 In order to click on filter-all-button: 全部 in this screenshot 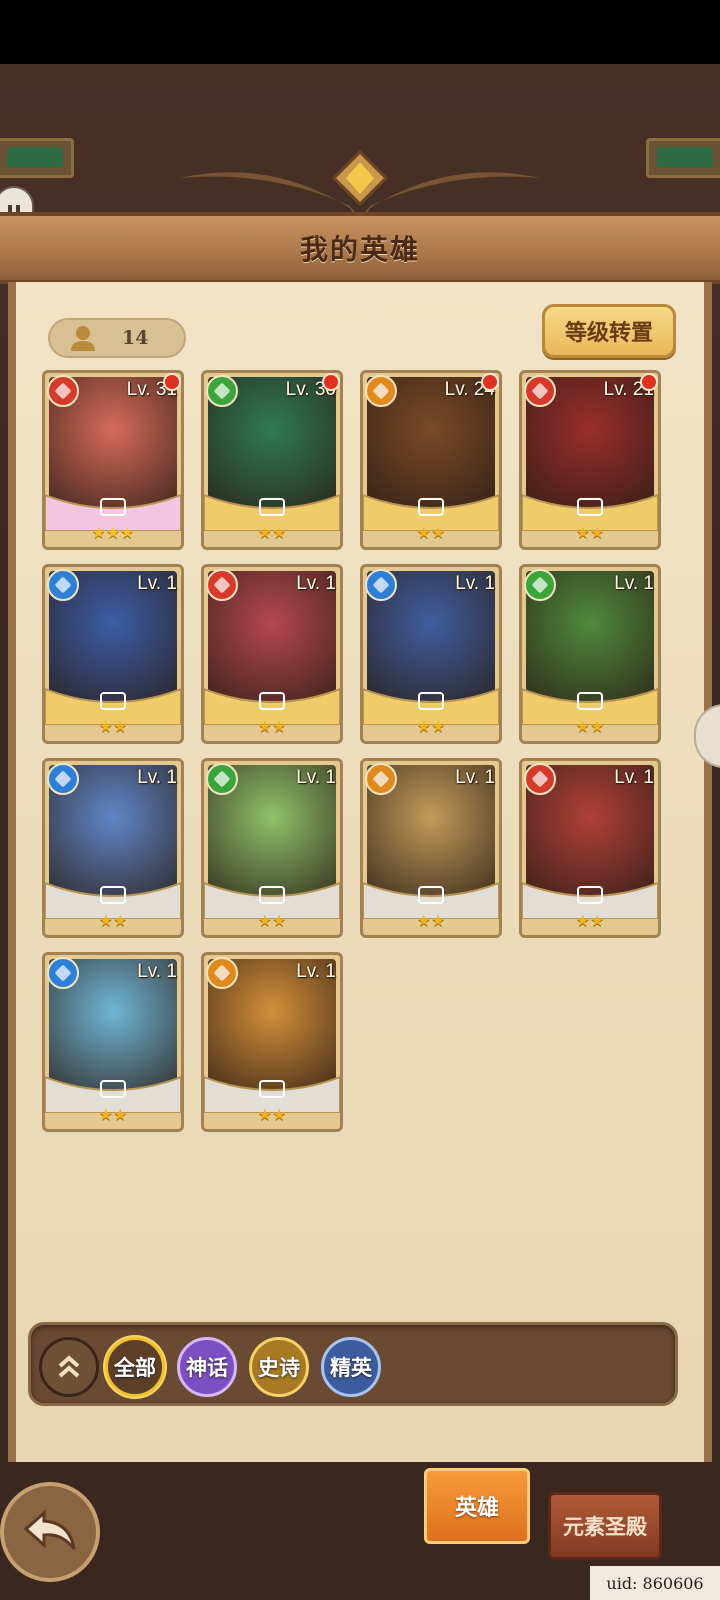, I will do `click(135, 1367)`.